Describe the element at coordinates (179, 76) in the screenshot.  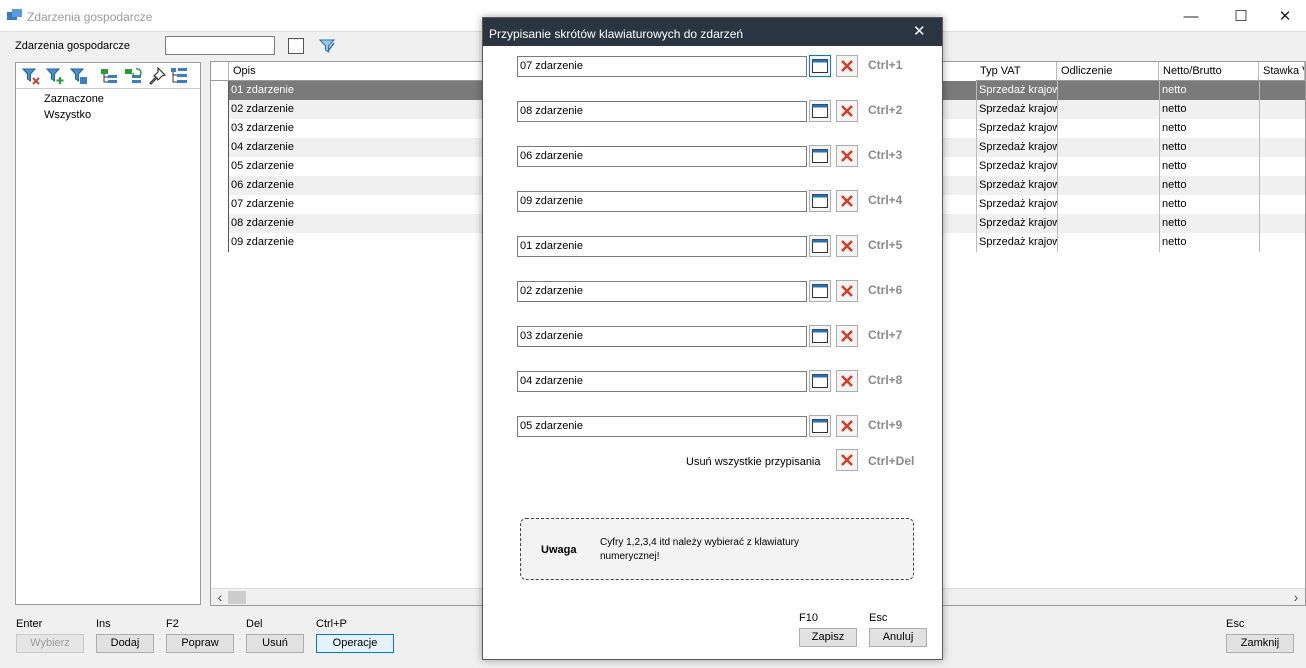
I see `tree-list-icon` at that location.